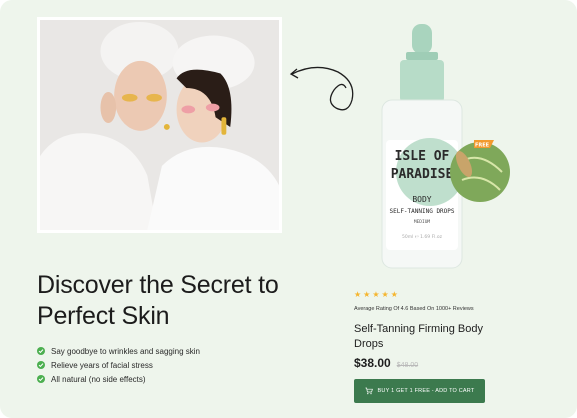 This screenshot has height=418, width=577. What do you see at coordinates (158, 285) in the screenshot?
I see `headline-line1: Discover the Secret to` at bounding box center [158, 285].